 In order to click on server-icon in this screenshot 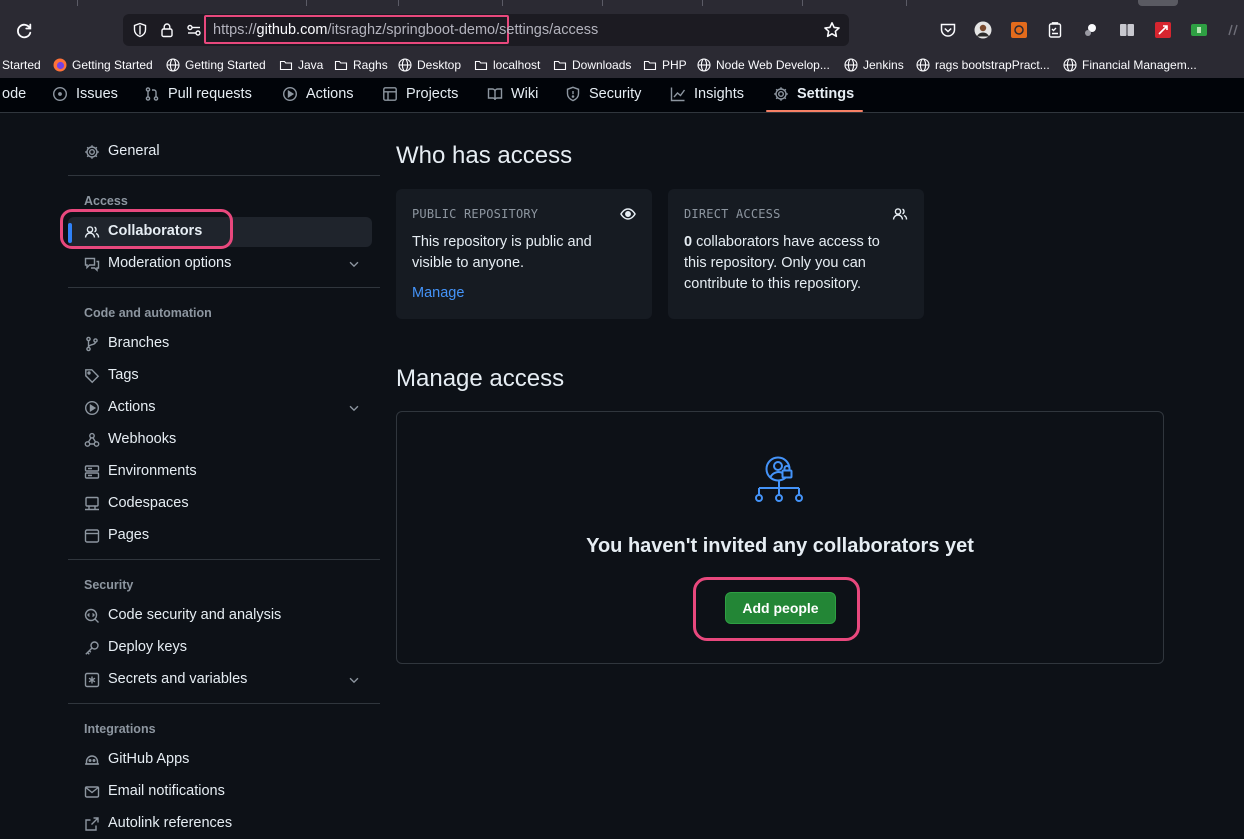, I will do `click(92, 472)`.